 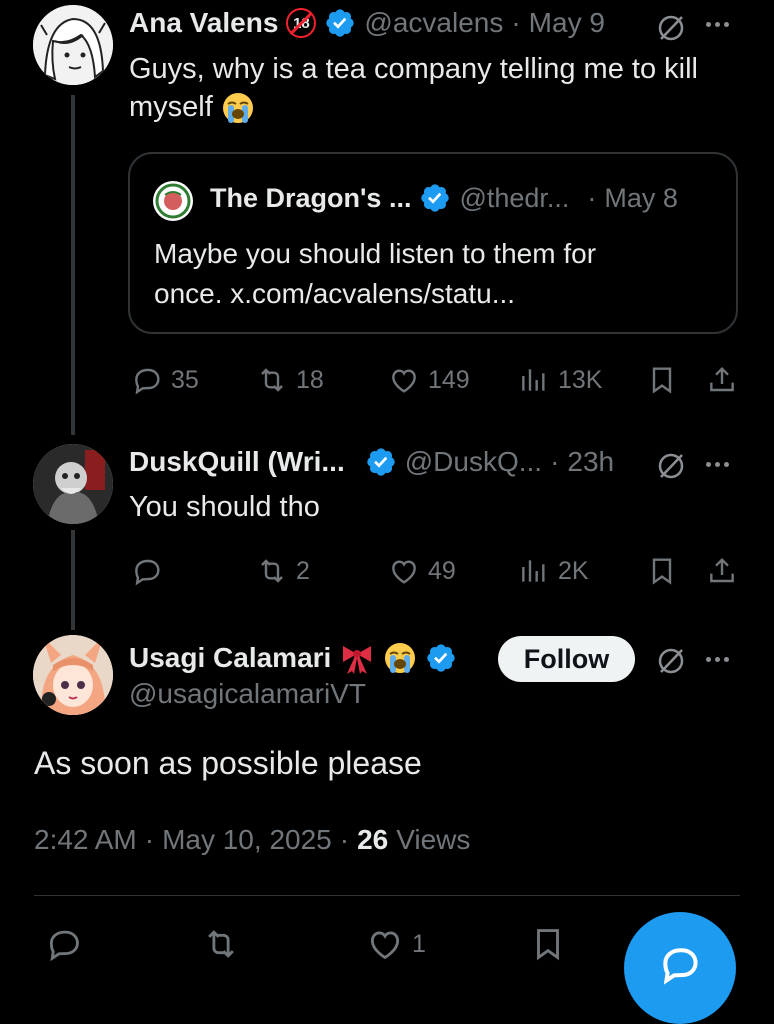 I want to click on bottom-repost-icon, so click(x=221, y=944).